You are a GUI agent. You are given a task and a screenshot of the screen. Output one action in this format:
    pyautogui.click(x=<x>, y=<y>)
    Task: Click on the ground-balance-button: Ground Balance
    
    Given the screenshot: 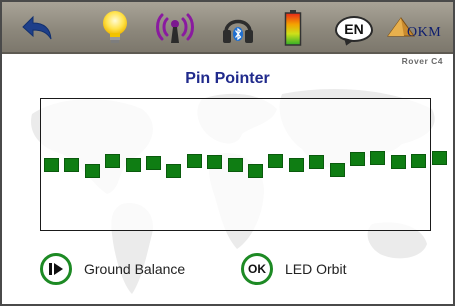 What is the action you would take?
    pyautogui.click(x=112, y=269)
    